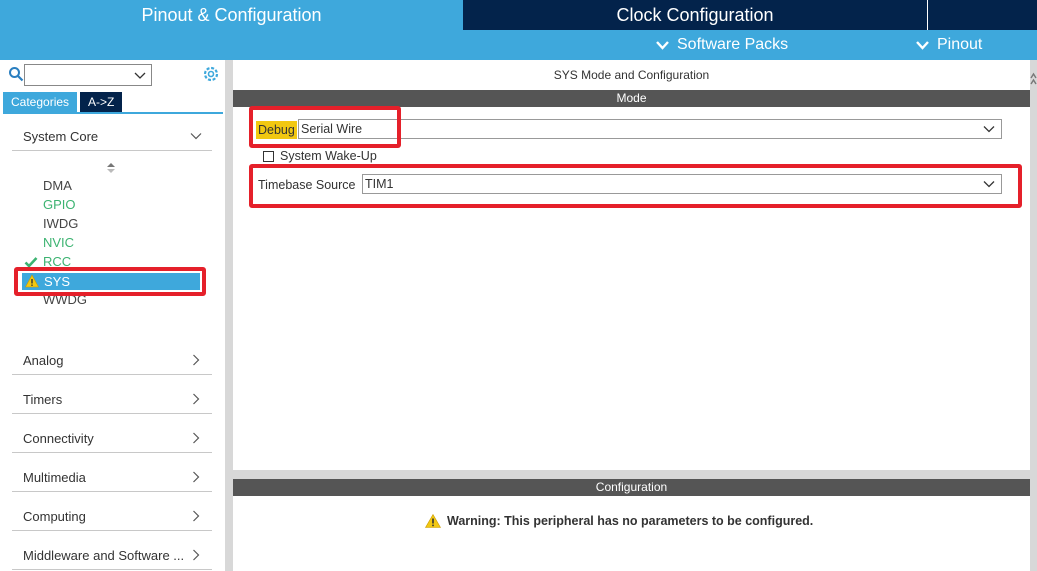 This screenshot has height=571, width=1037. Describe the element at coordinates (112, 132) in the screenshot. I see `category-system-core: System Core` at that location.